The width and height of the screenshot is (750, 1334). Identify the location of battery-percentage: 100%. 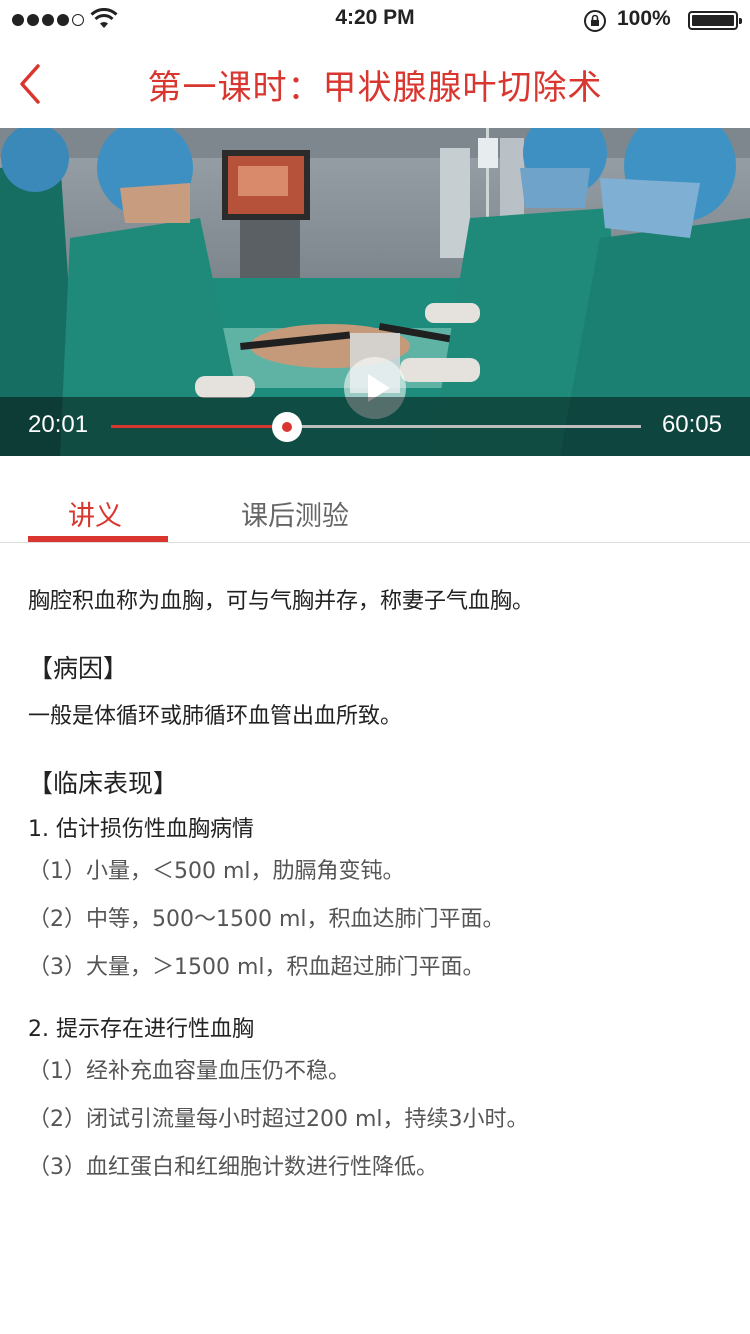
(644, 18).